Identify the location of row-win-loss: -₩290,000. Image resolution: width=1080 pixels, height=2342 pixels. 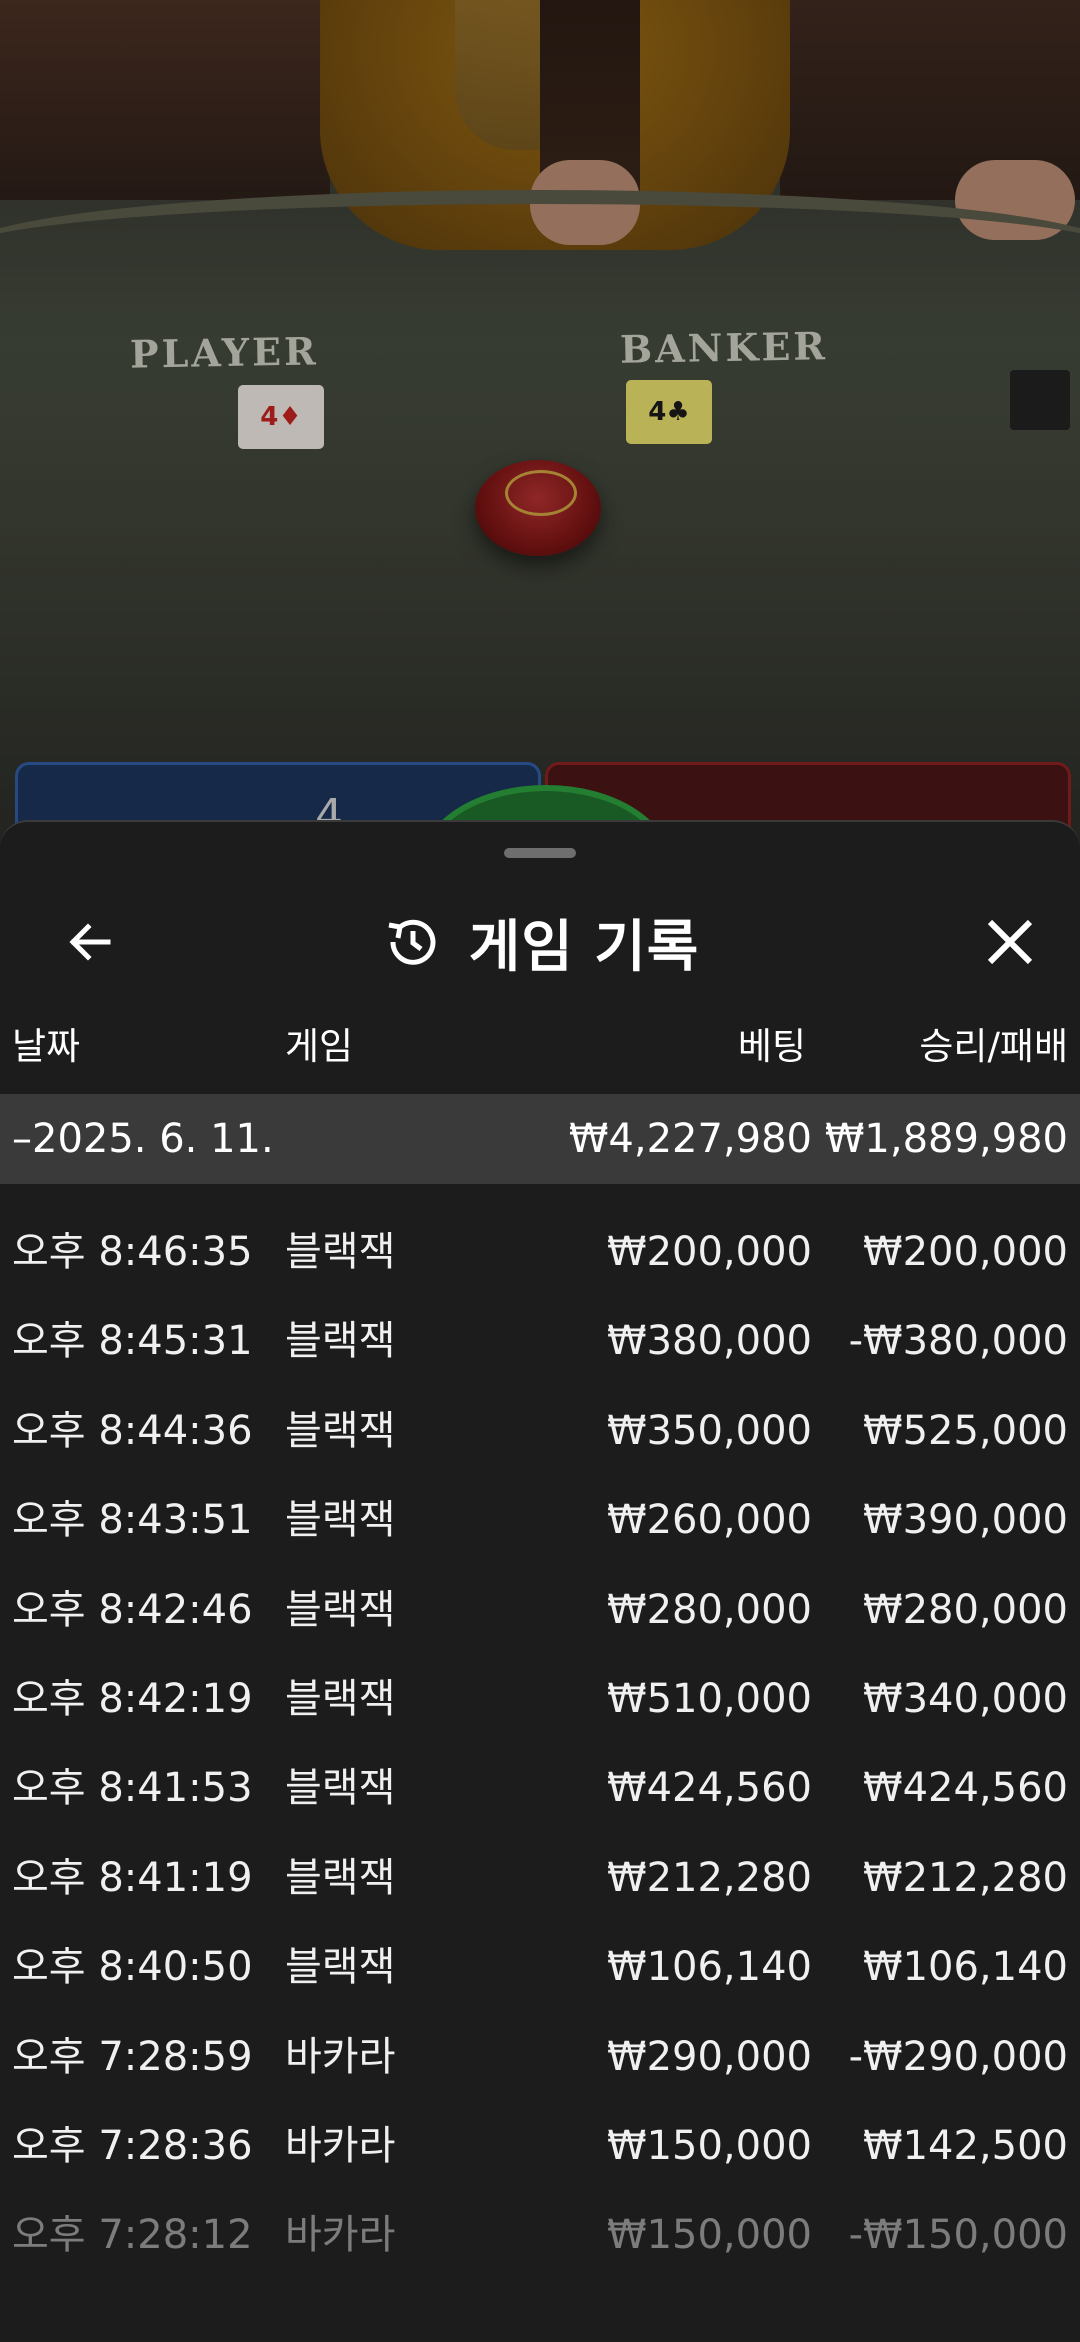
(958, 2056).